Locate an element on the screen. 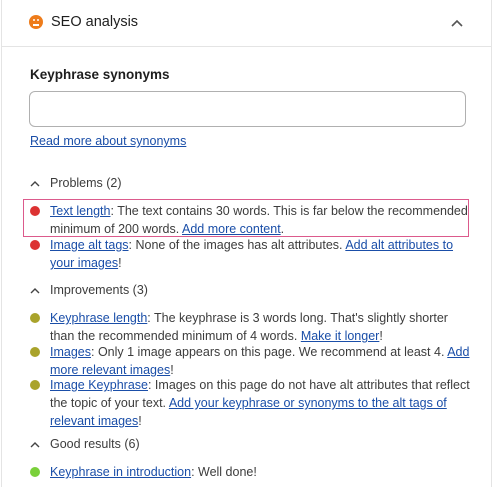 This screenshot has width=494, height=487. add-more-content-link: Add more content is located at coordinates (231, 229).